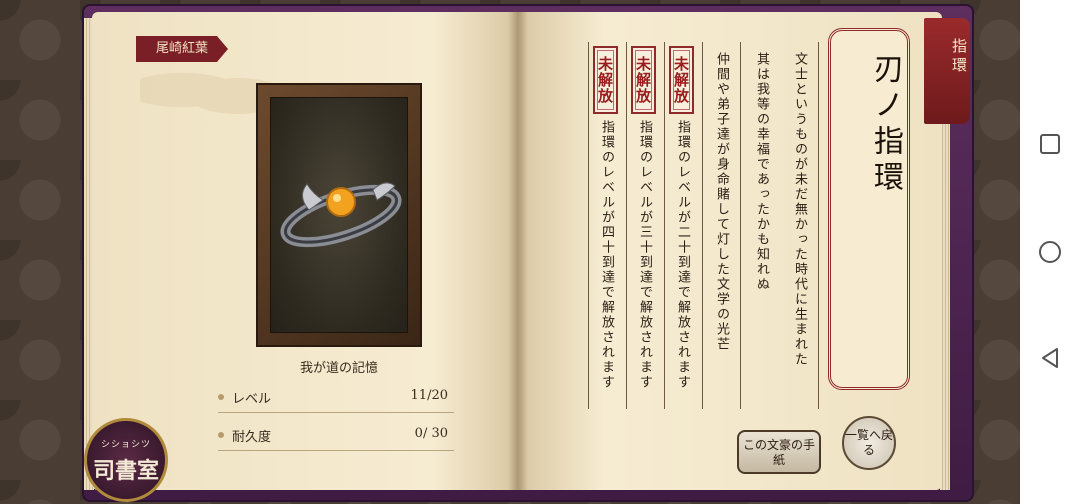  What do you see at coordinates (885, 125) in the screenshot?
I see `page-title: 刃ノ指環` at bounding box center [885, 125].